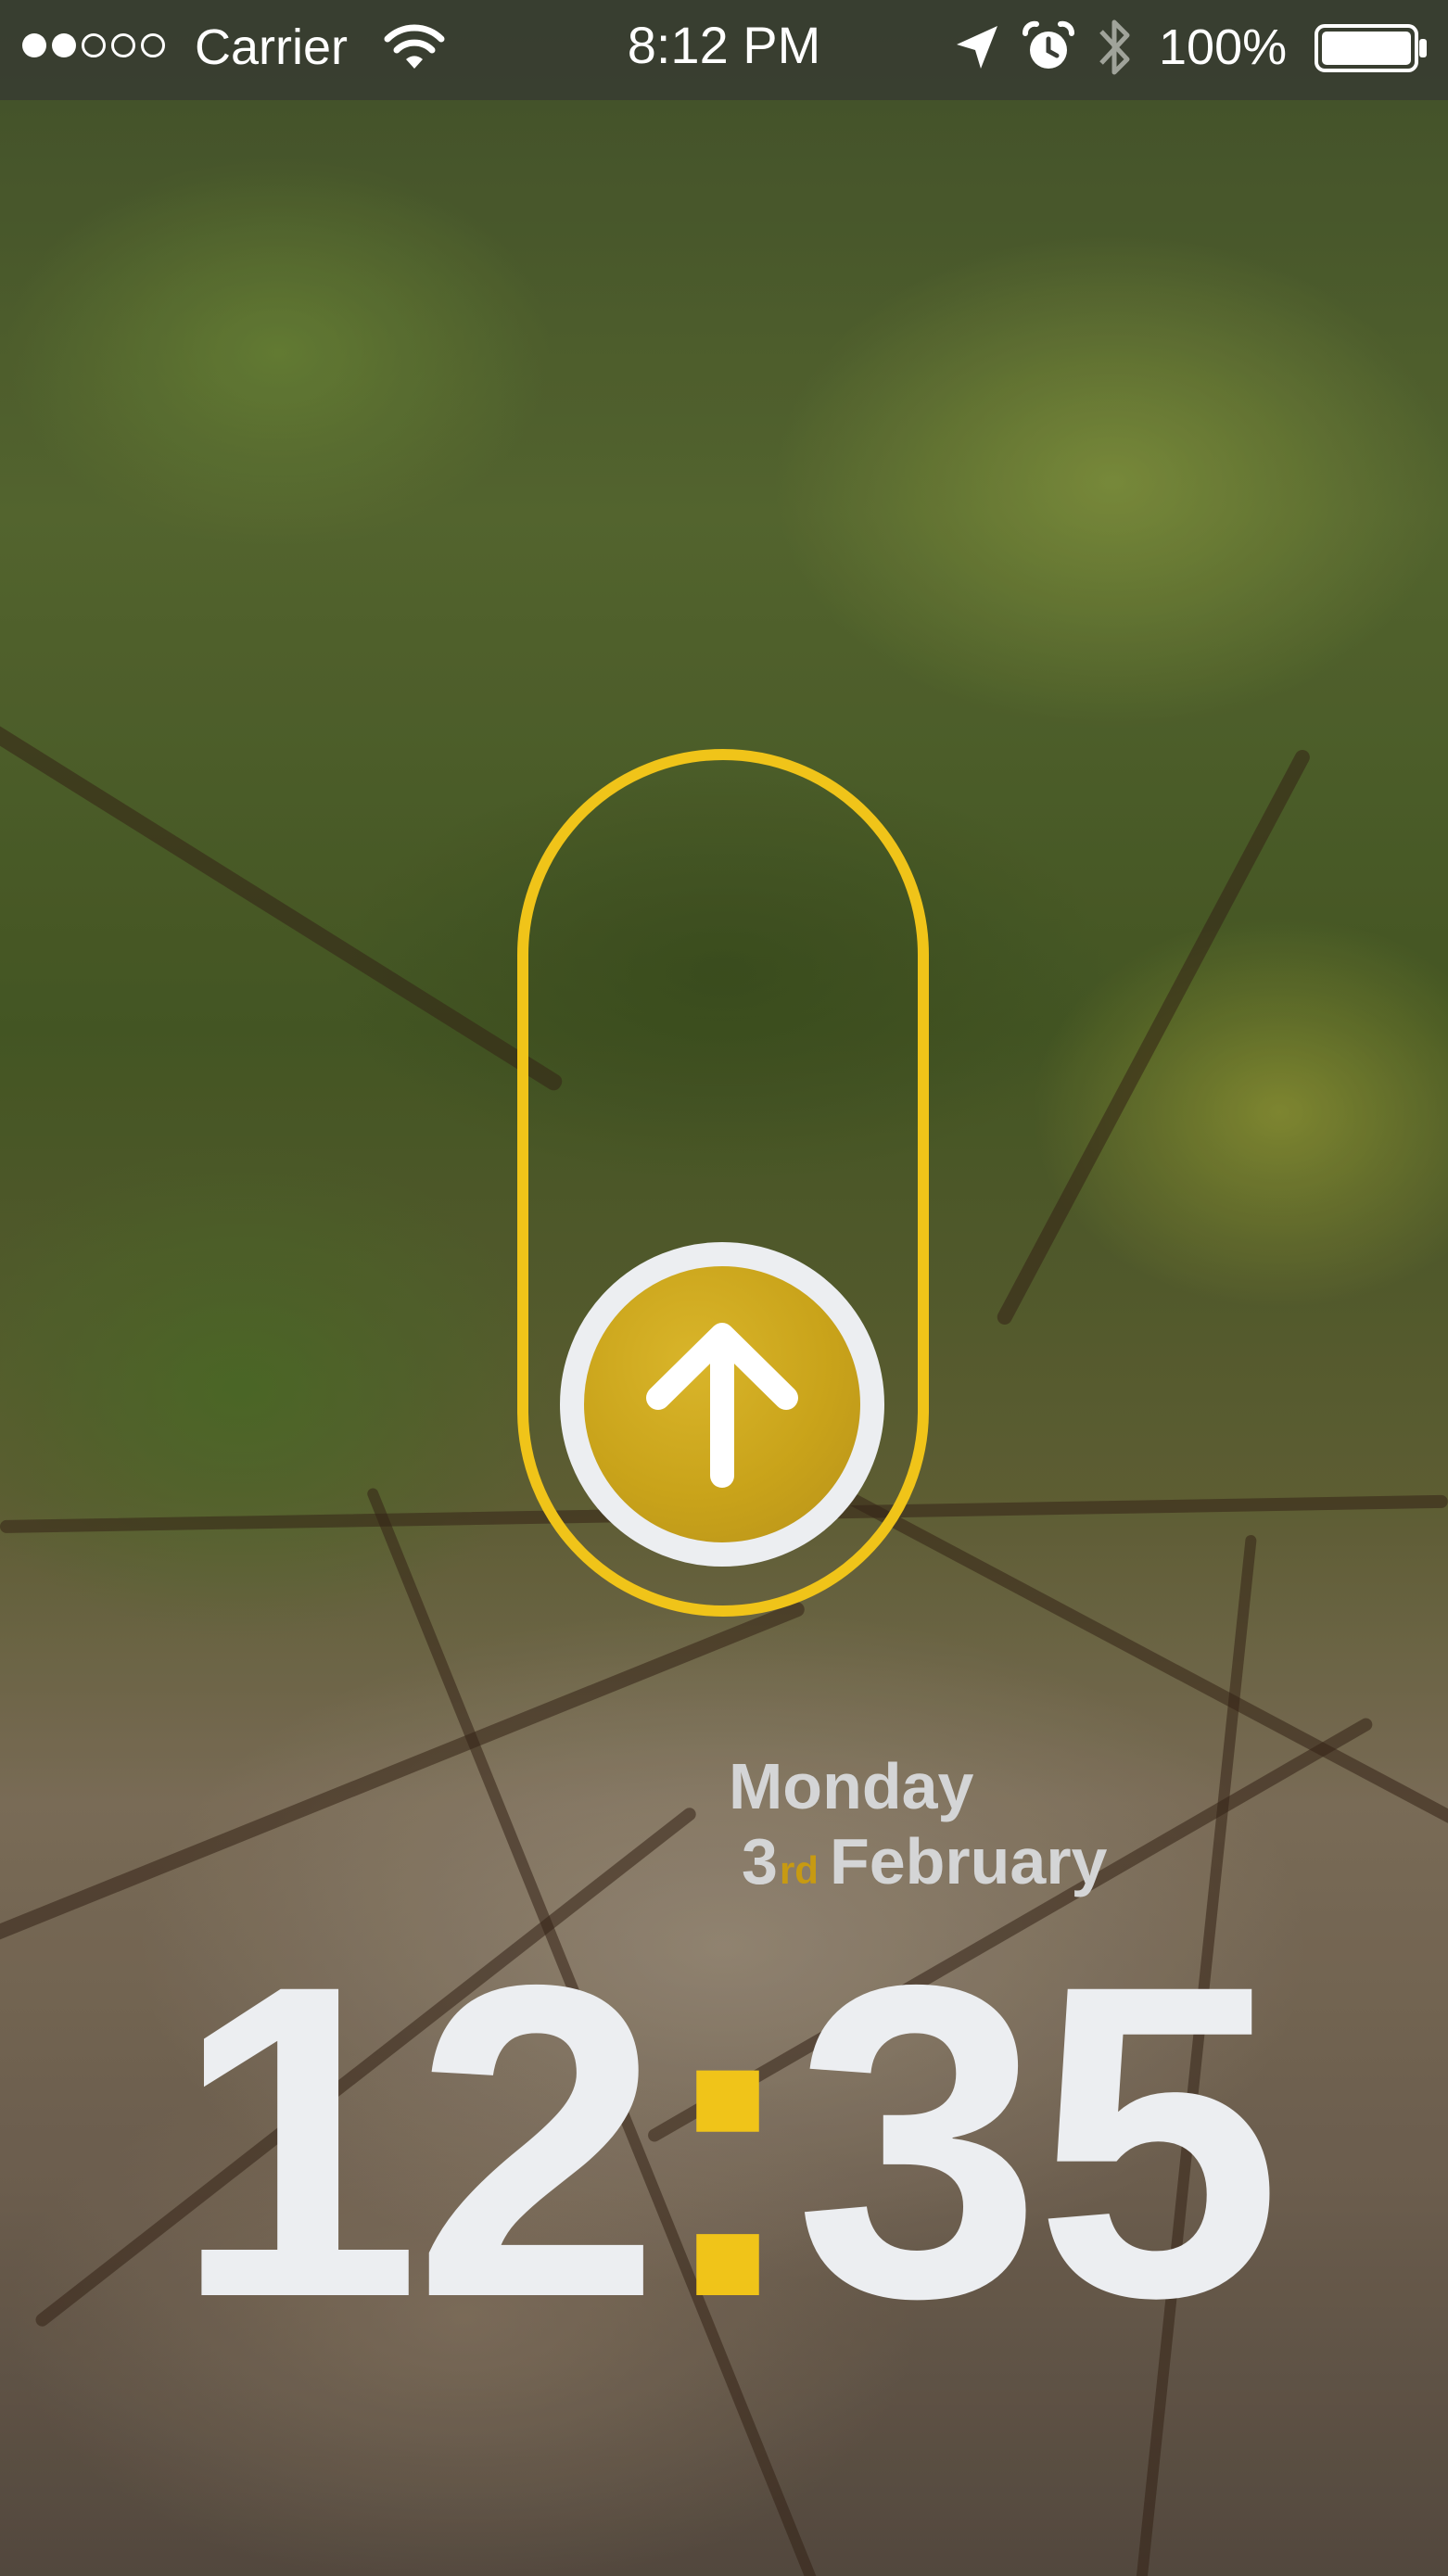 The height and width of the screenshot is (2576, 1448). What do you see at coordinates (1371, 48) in the screenshot?
I see `battery-icon` at bounding box center [1371, 48].